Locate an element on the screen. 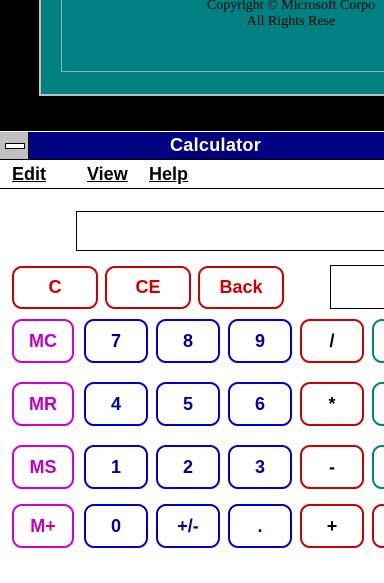 The image size is (384, 583). digit-3-button: 3 is located at coordinates (260, 467).